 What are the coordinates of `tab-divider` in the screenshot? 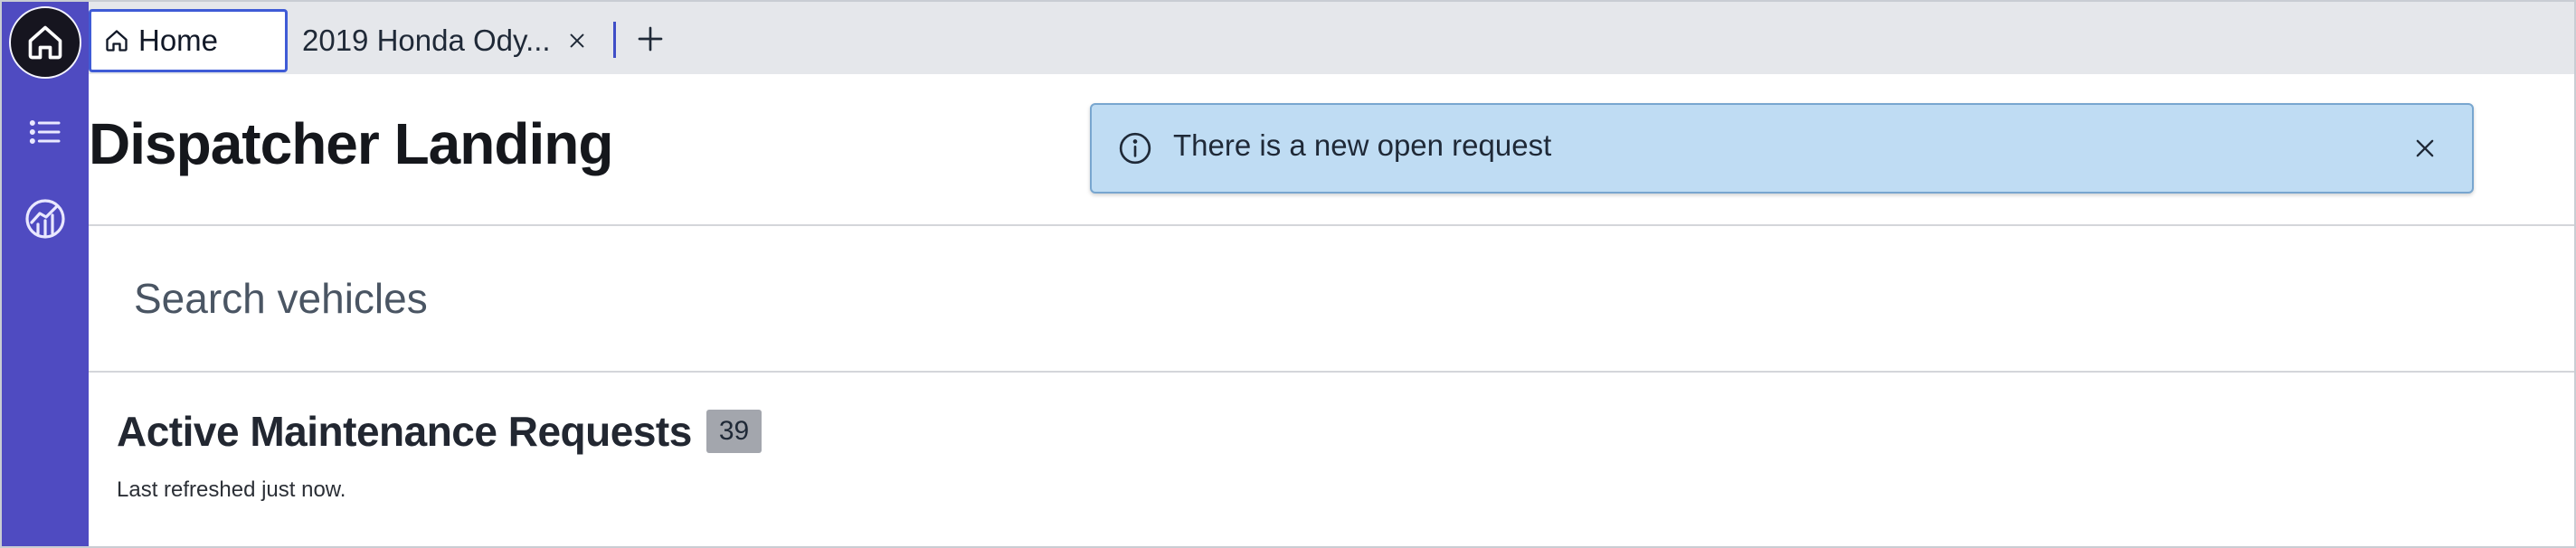 It's located at (615, 40).